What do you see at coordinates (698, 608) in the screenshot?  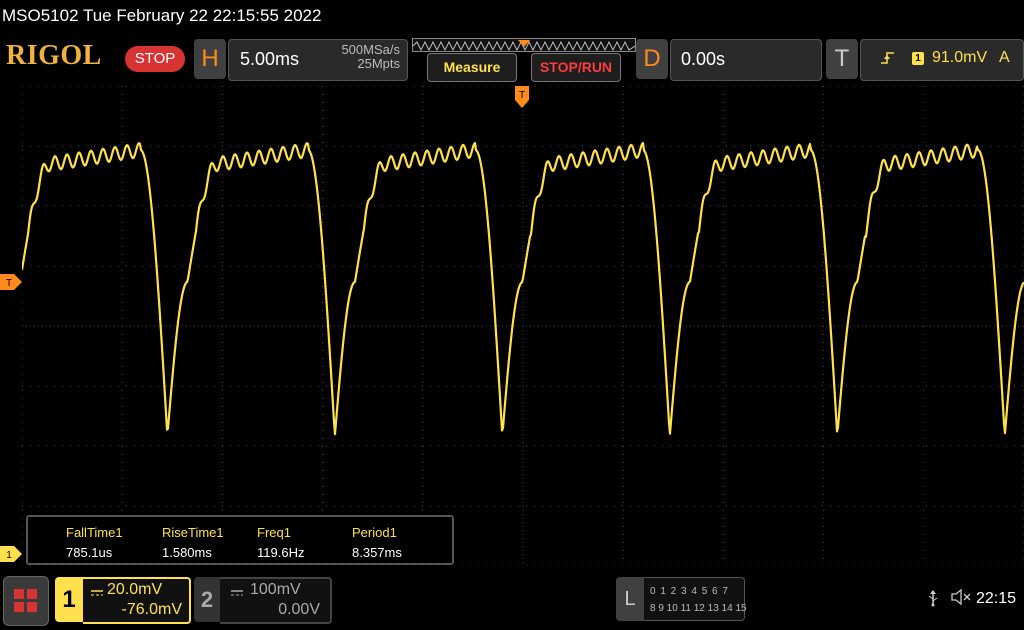 I see `logic-channels-row2: 8 9 10 11 12 13 14 15` at bounding box center [698, 608].